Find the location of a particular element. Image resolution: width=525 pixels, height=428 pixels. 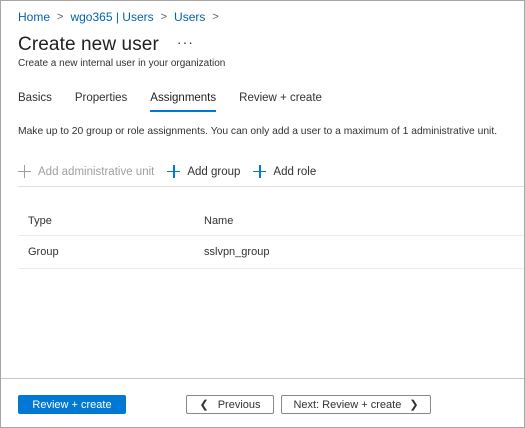

more-options-icon: ··· is located at coordinates (185, 42).